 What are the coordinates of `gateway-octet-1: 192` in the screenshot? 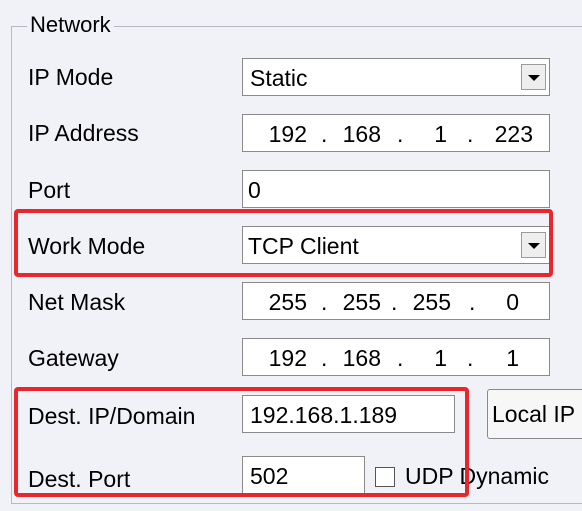 It's located at (282, 358).